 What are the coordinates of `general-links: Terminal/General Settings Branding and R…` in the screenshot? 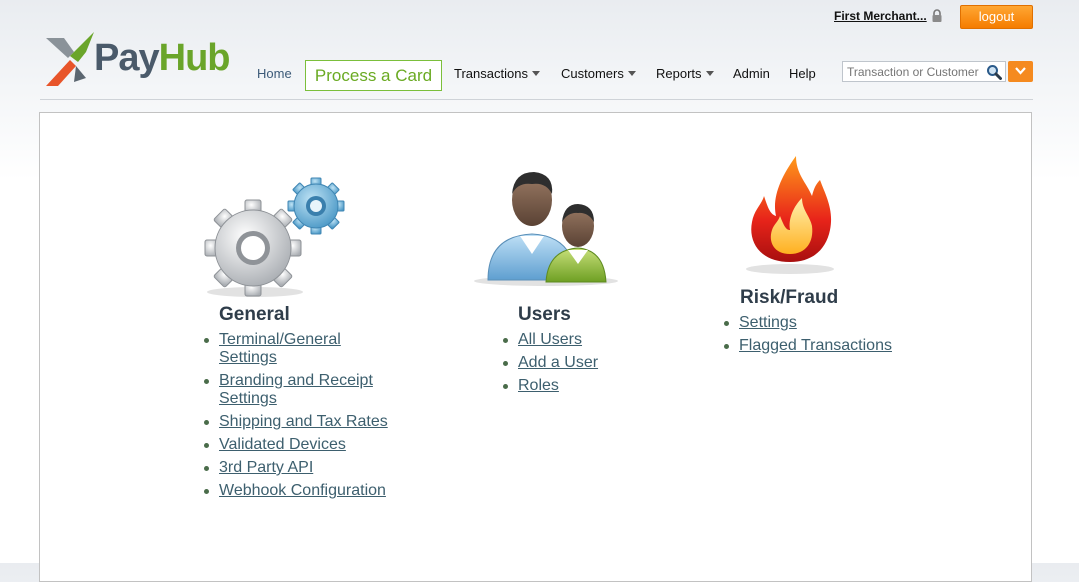 It's located at (296, 418).